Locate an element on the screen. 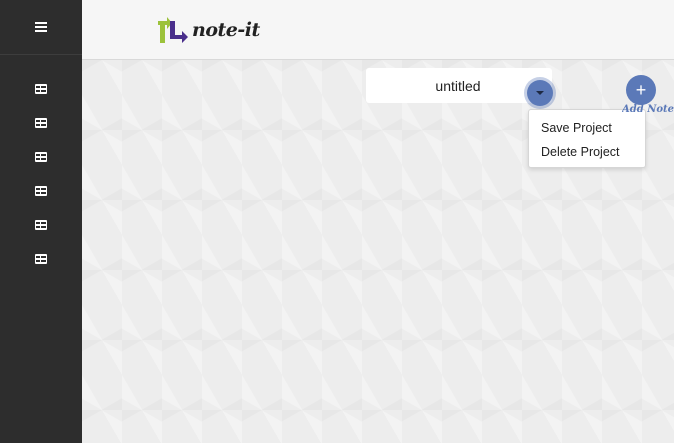 This screenshot has height=443, width=674. caret-down-icon is located at coordinates (540, 93).